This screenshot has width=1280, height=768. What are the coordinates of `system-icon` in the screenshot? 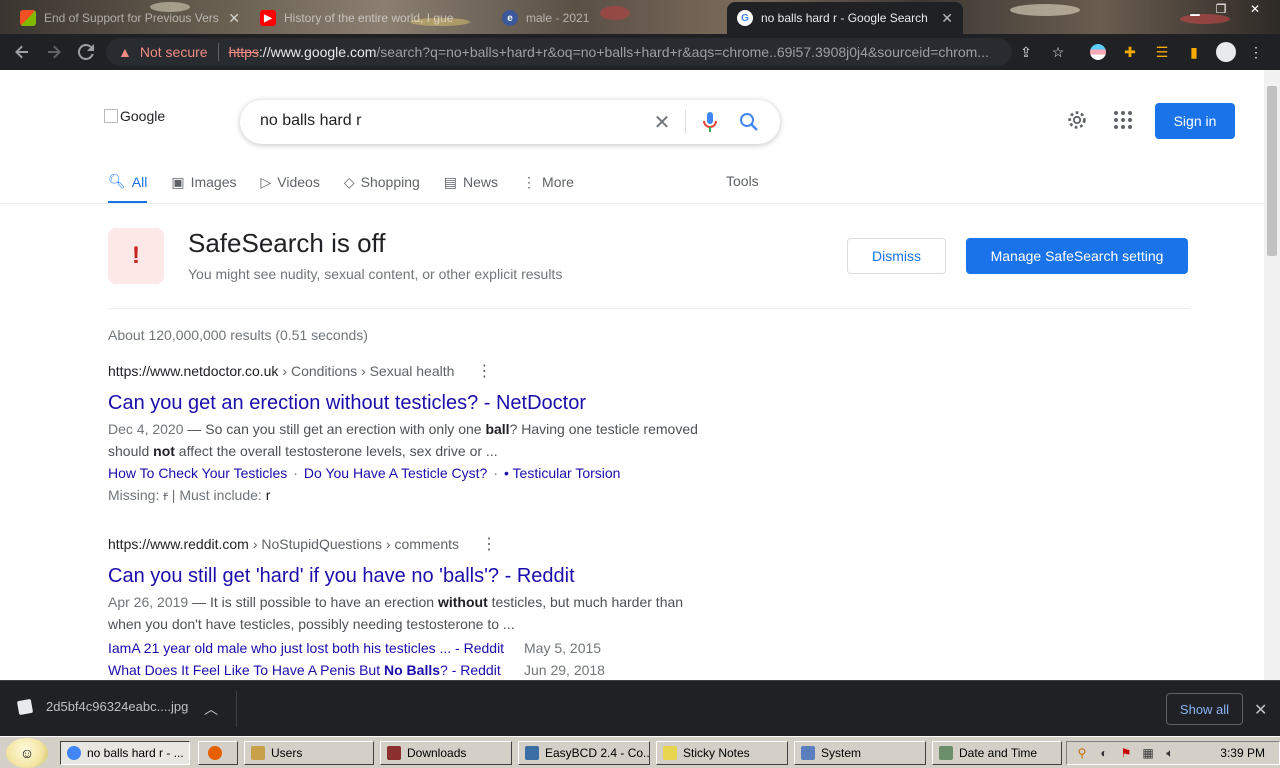 It's located at (808, 753).